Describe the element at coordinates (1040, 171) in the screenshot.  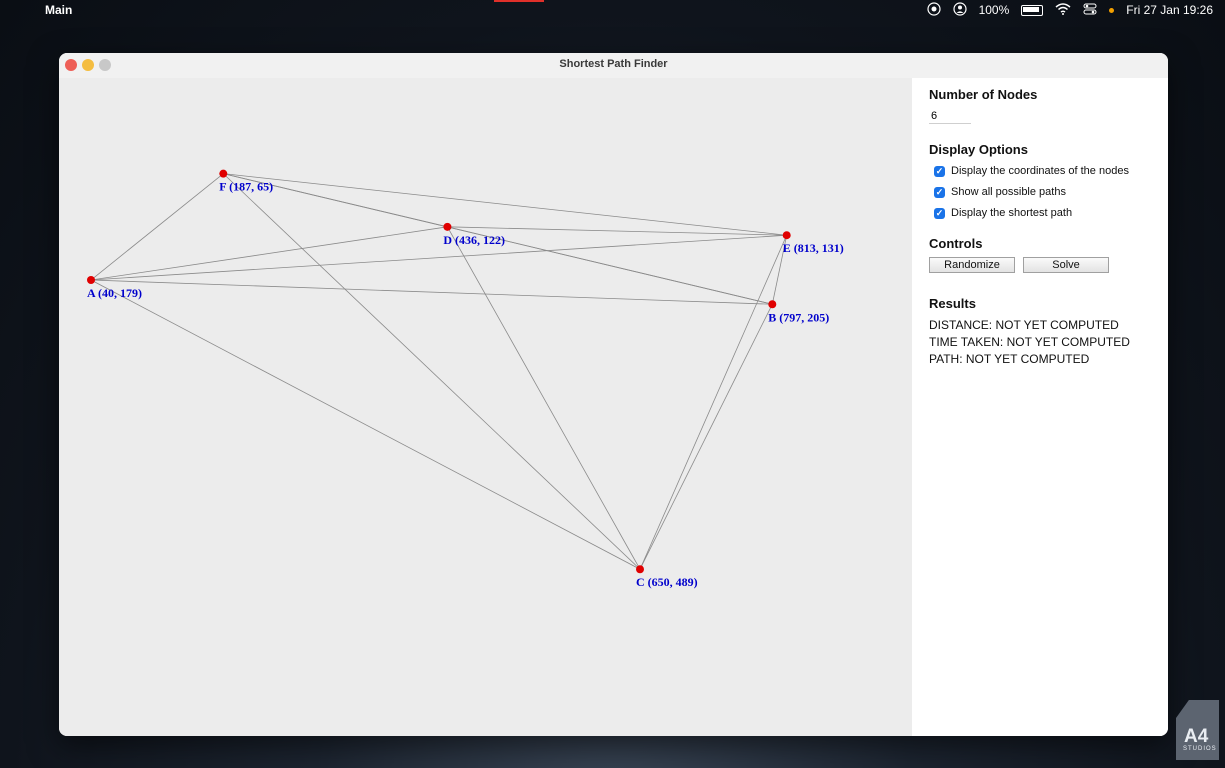
I see `option-label: Display the coordinates of the nodes` at that location.